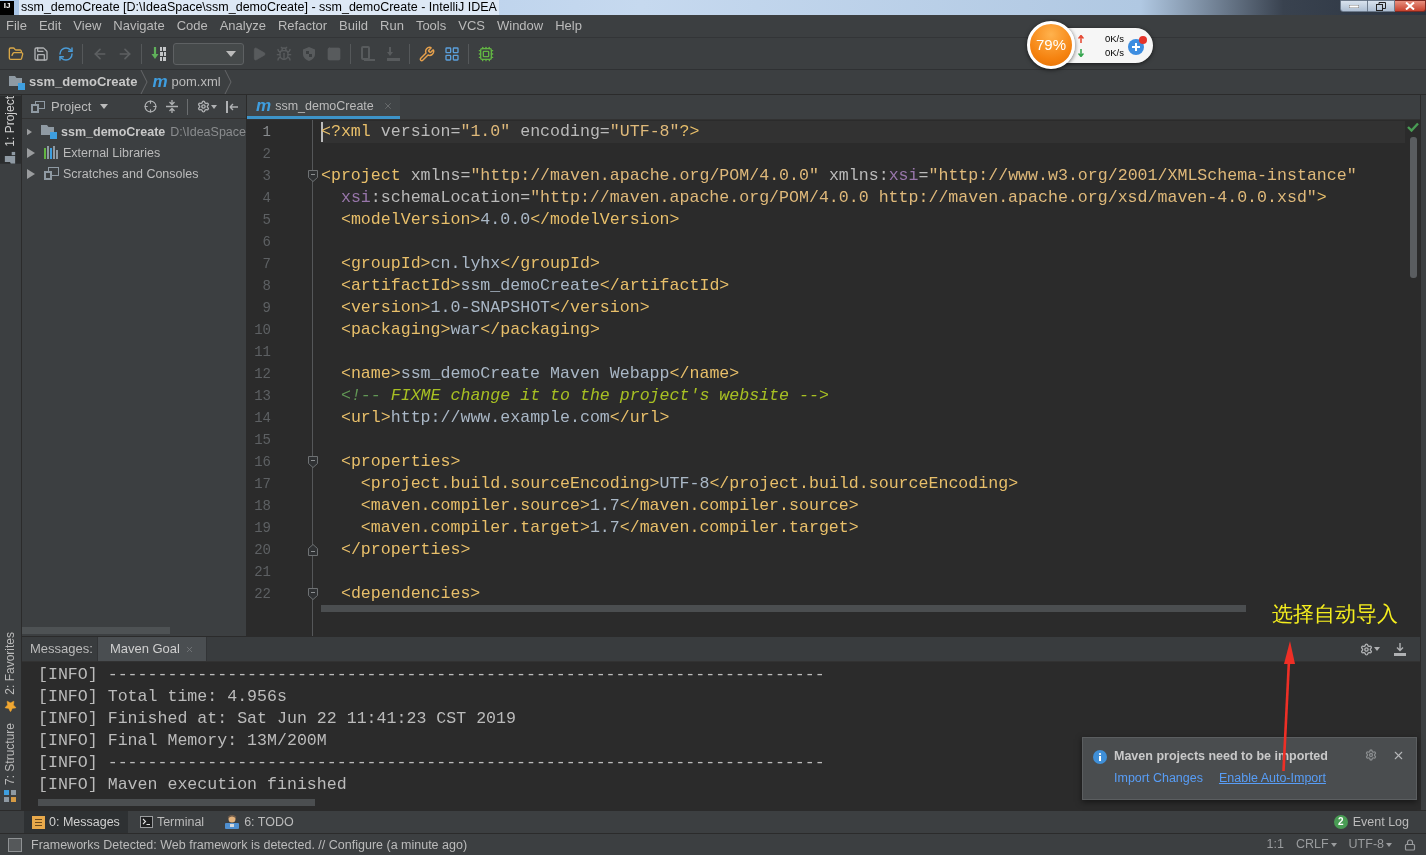 The width and height of the screenshot is (1426, 855). Describe the element at coordinates (302, 26) in the screenshot. I see `menu-item: Refactor` at that location.